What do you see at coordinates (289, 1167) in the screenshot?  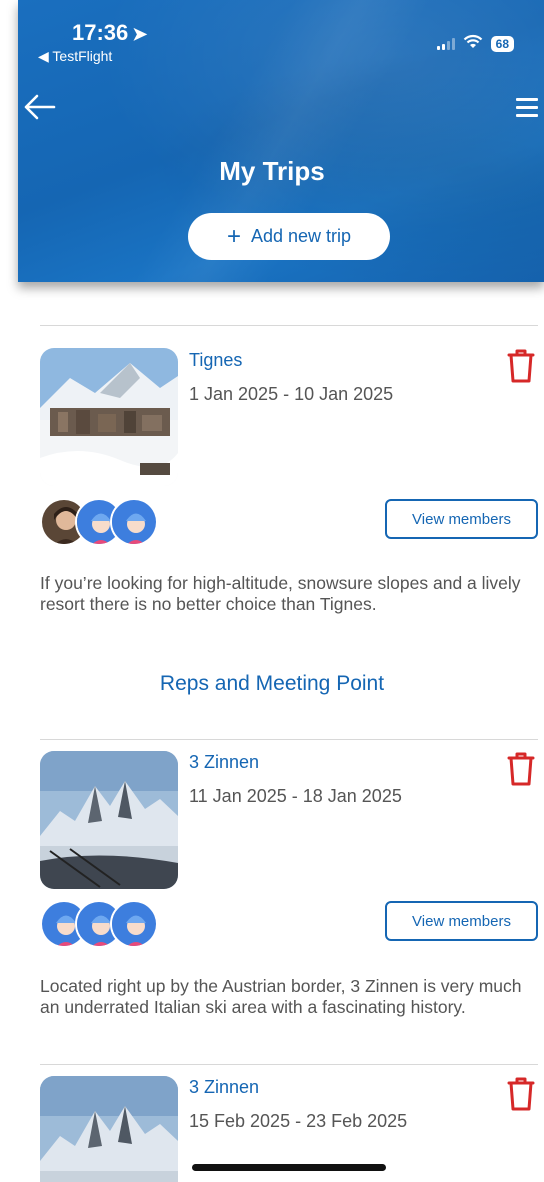 I see `home-indicator` at bounding box center [289, 1167].